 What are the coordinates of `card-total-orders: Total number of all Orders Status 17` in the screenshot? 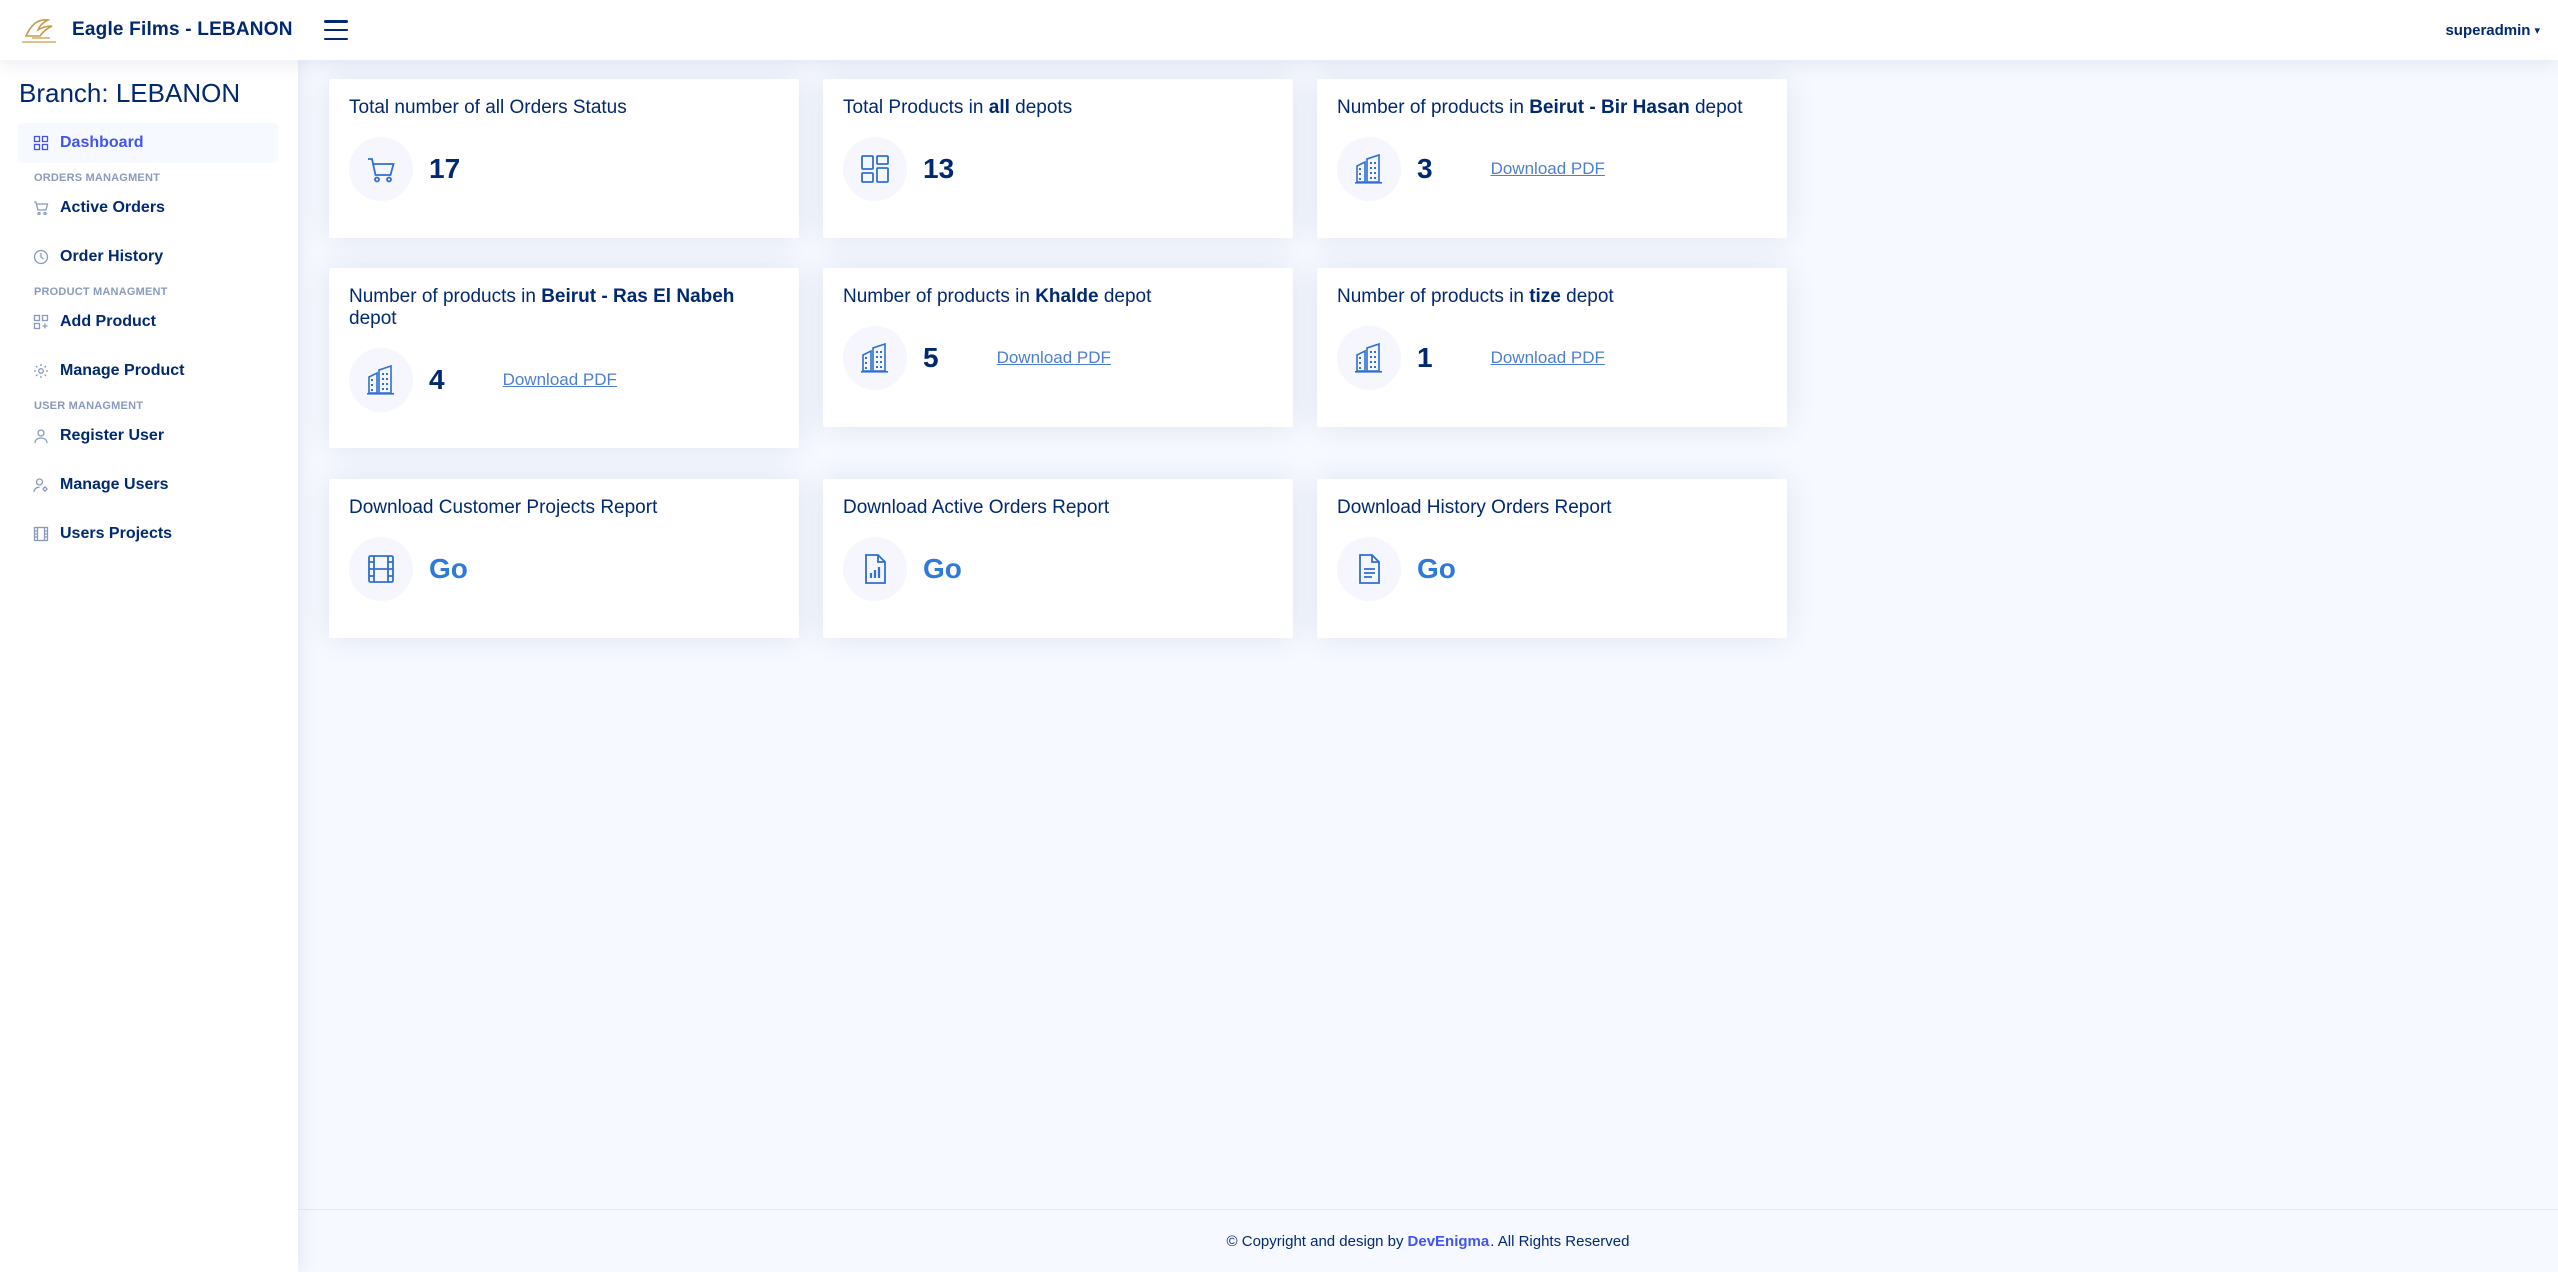 It's located at (564, 158).